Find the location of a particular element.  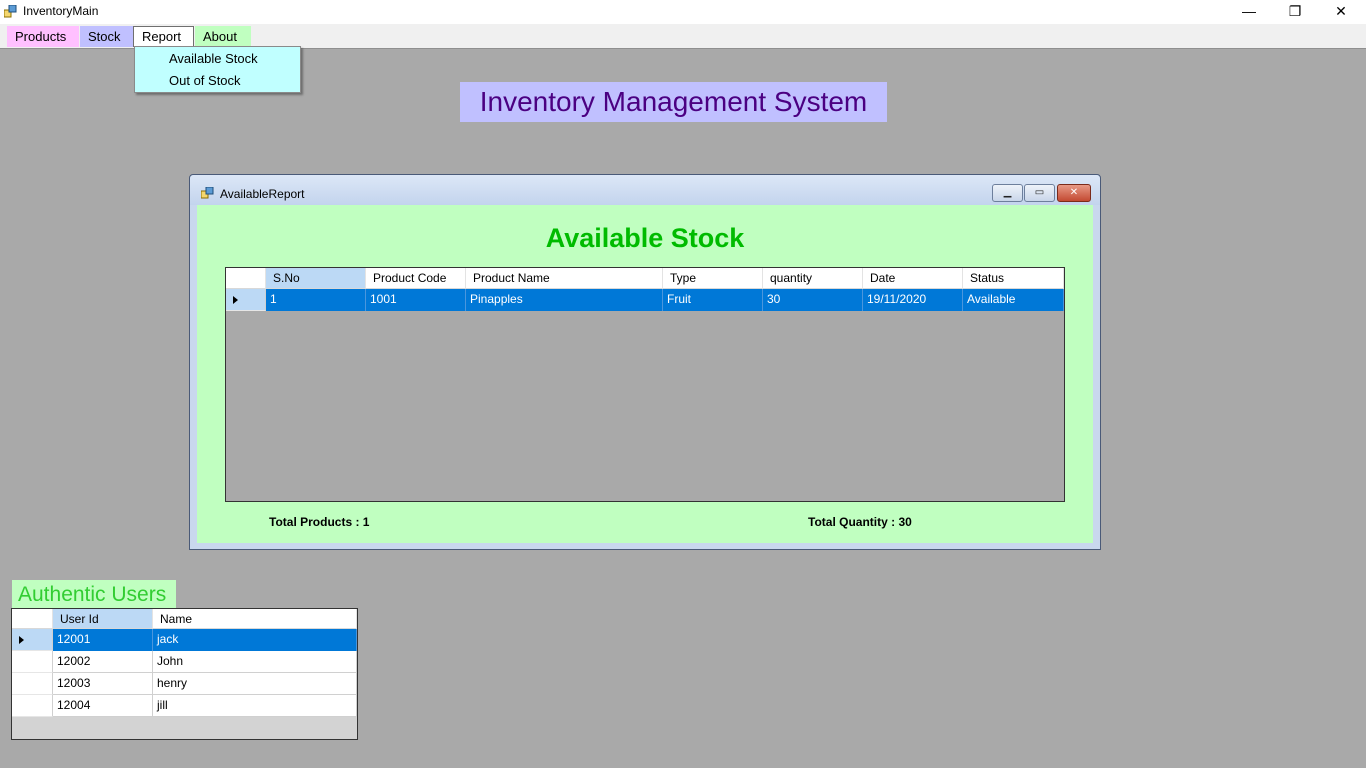

child-window-title: AvailableReport is located at coordinates (262, 194).